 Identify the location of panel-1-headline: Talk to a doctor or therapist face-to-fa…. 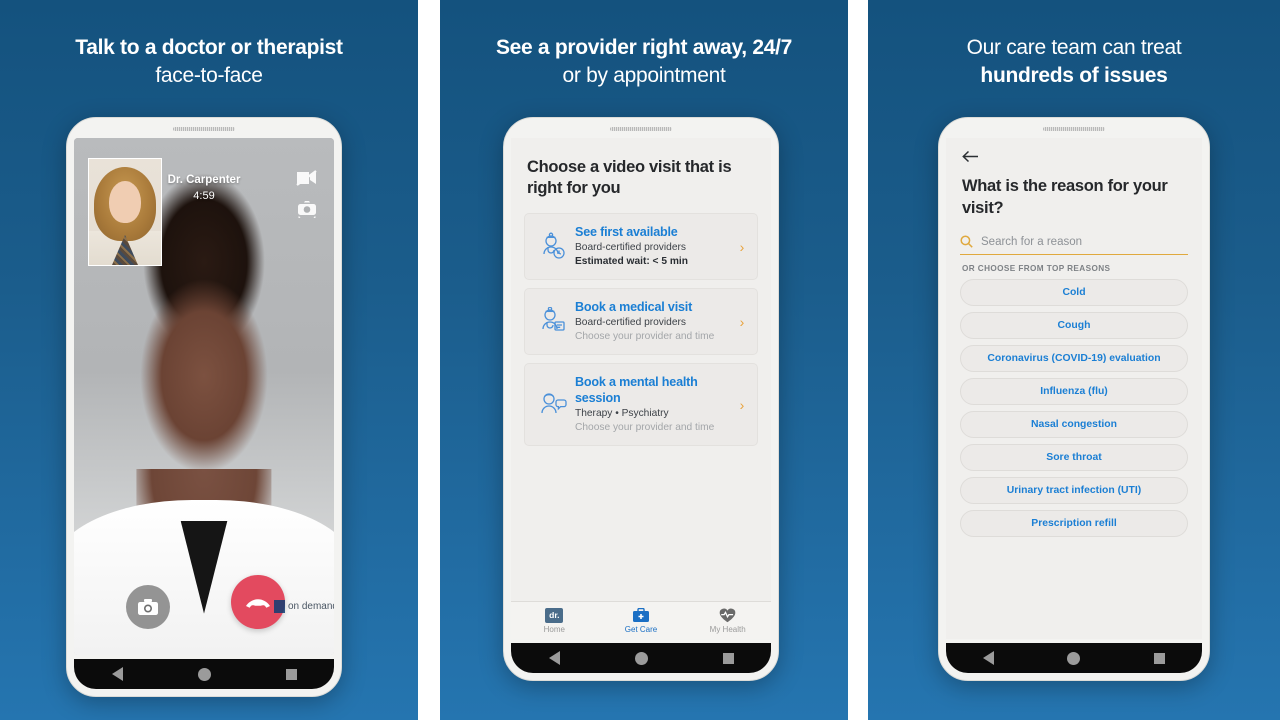
(209, 62).